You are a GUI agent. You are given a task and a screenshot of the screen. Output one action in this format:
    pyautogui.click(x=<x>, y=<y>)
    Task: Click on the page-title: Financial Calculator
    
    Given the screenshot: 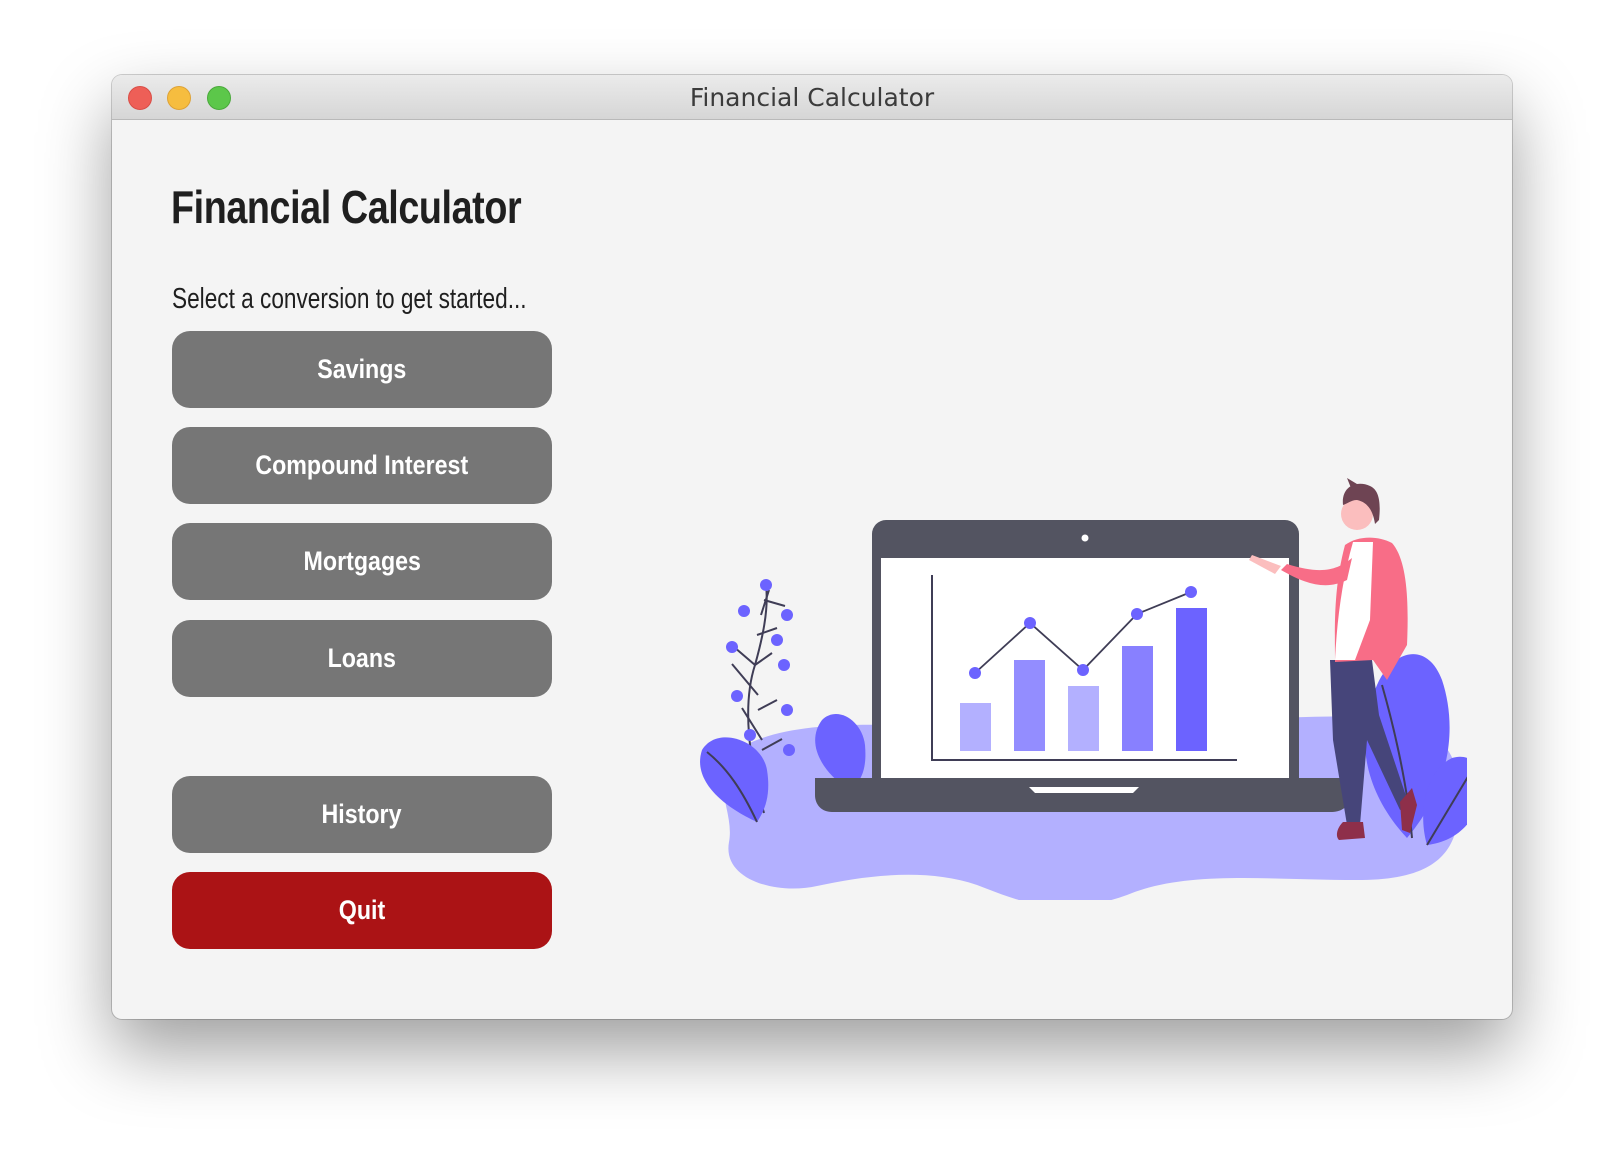 What is the action you would take?
    pyautogui.click(x=346, y=207)
    